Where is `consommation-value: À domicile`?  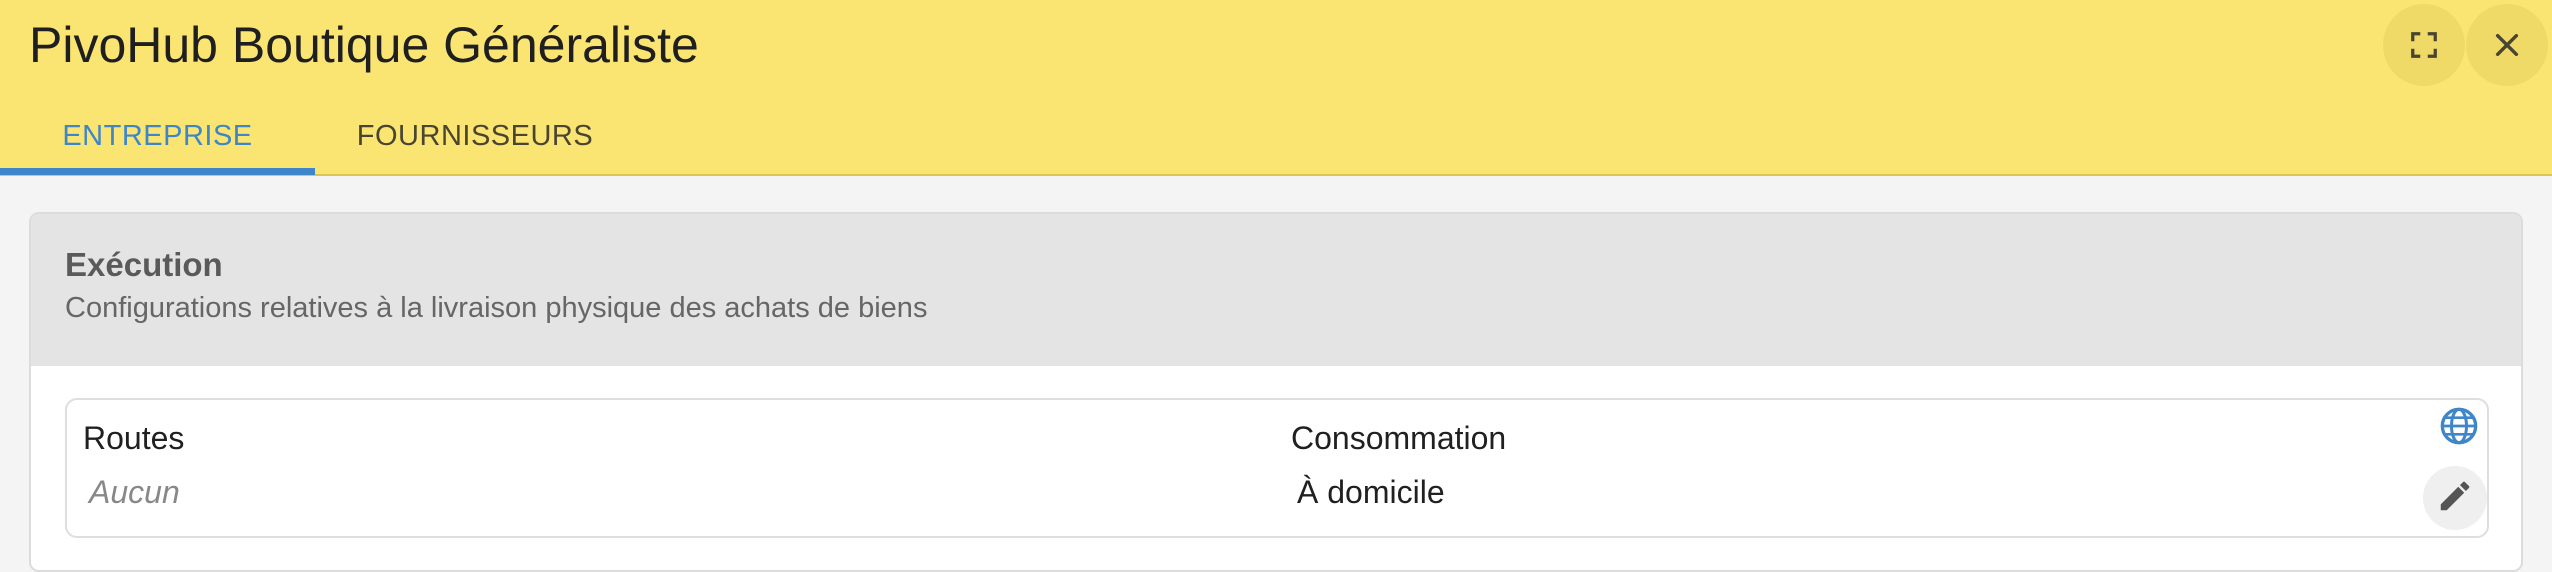 consommation-value: À domicile is located at coordinates (1371, 492).